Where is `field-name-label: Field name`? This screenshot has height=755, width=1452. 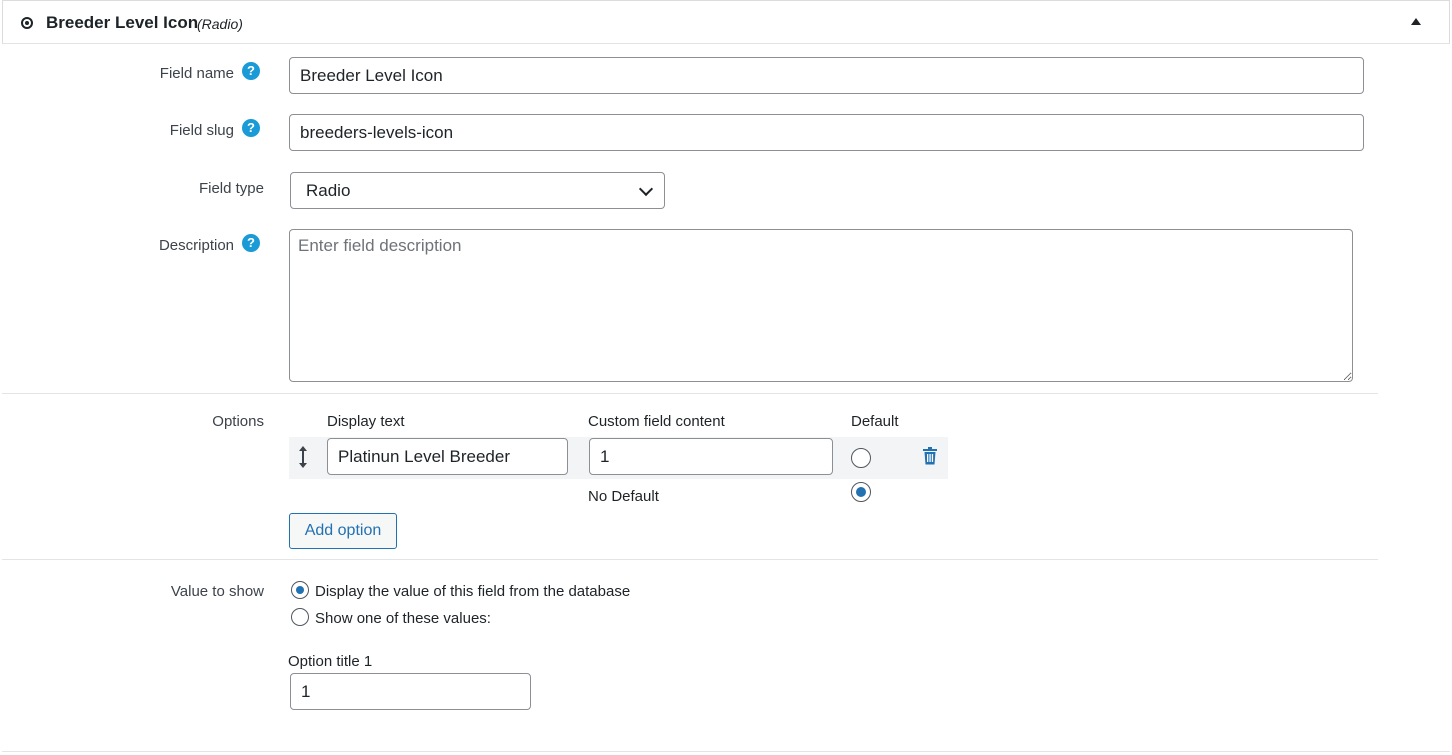
field-name-label: Field name is located at coordinates (196, 73).